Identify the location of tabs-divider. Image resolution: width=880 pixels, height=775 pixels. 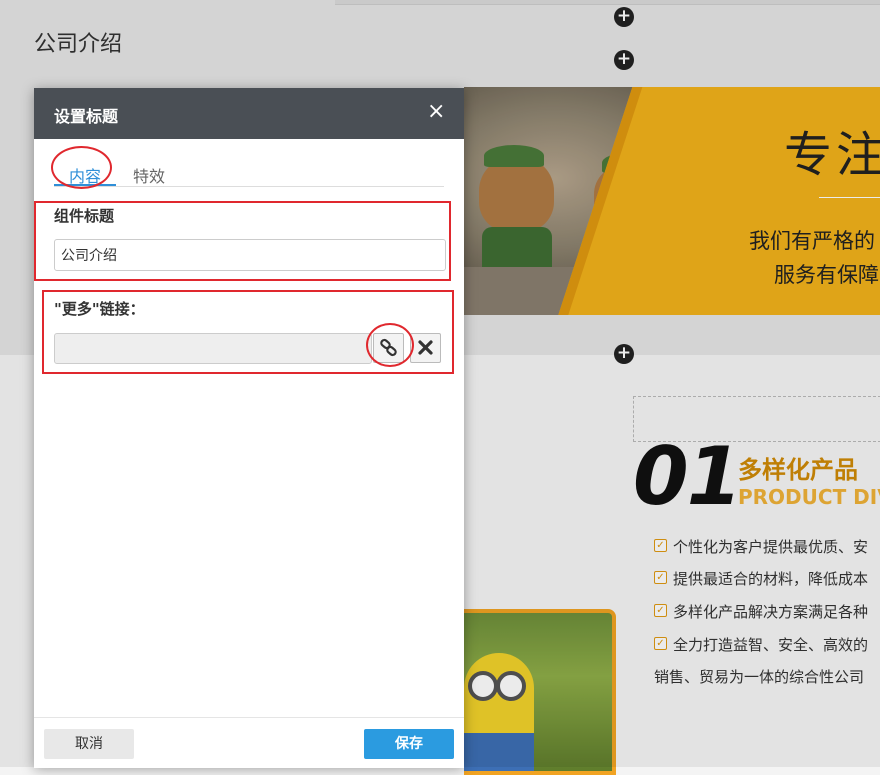
(249, 186).